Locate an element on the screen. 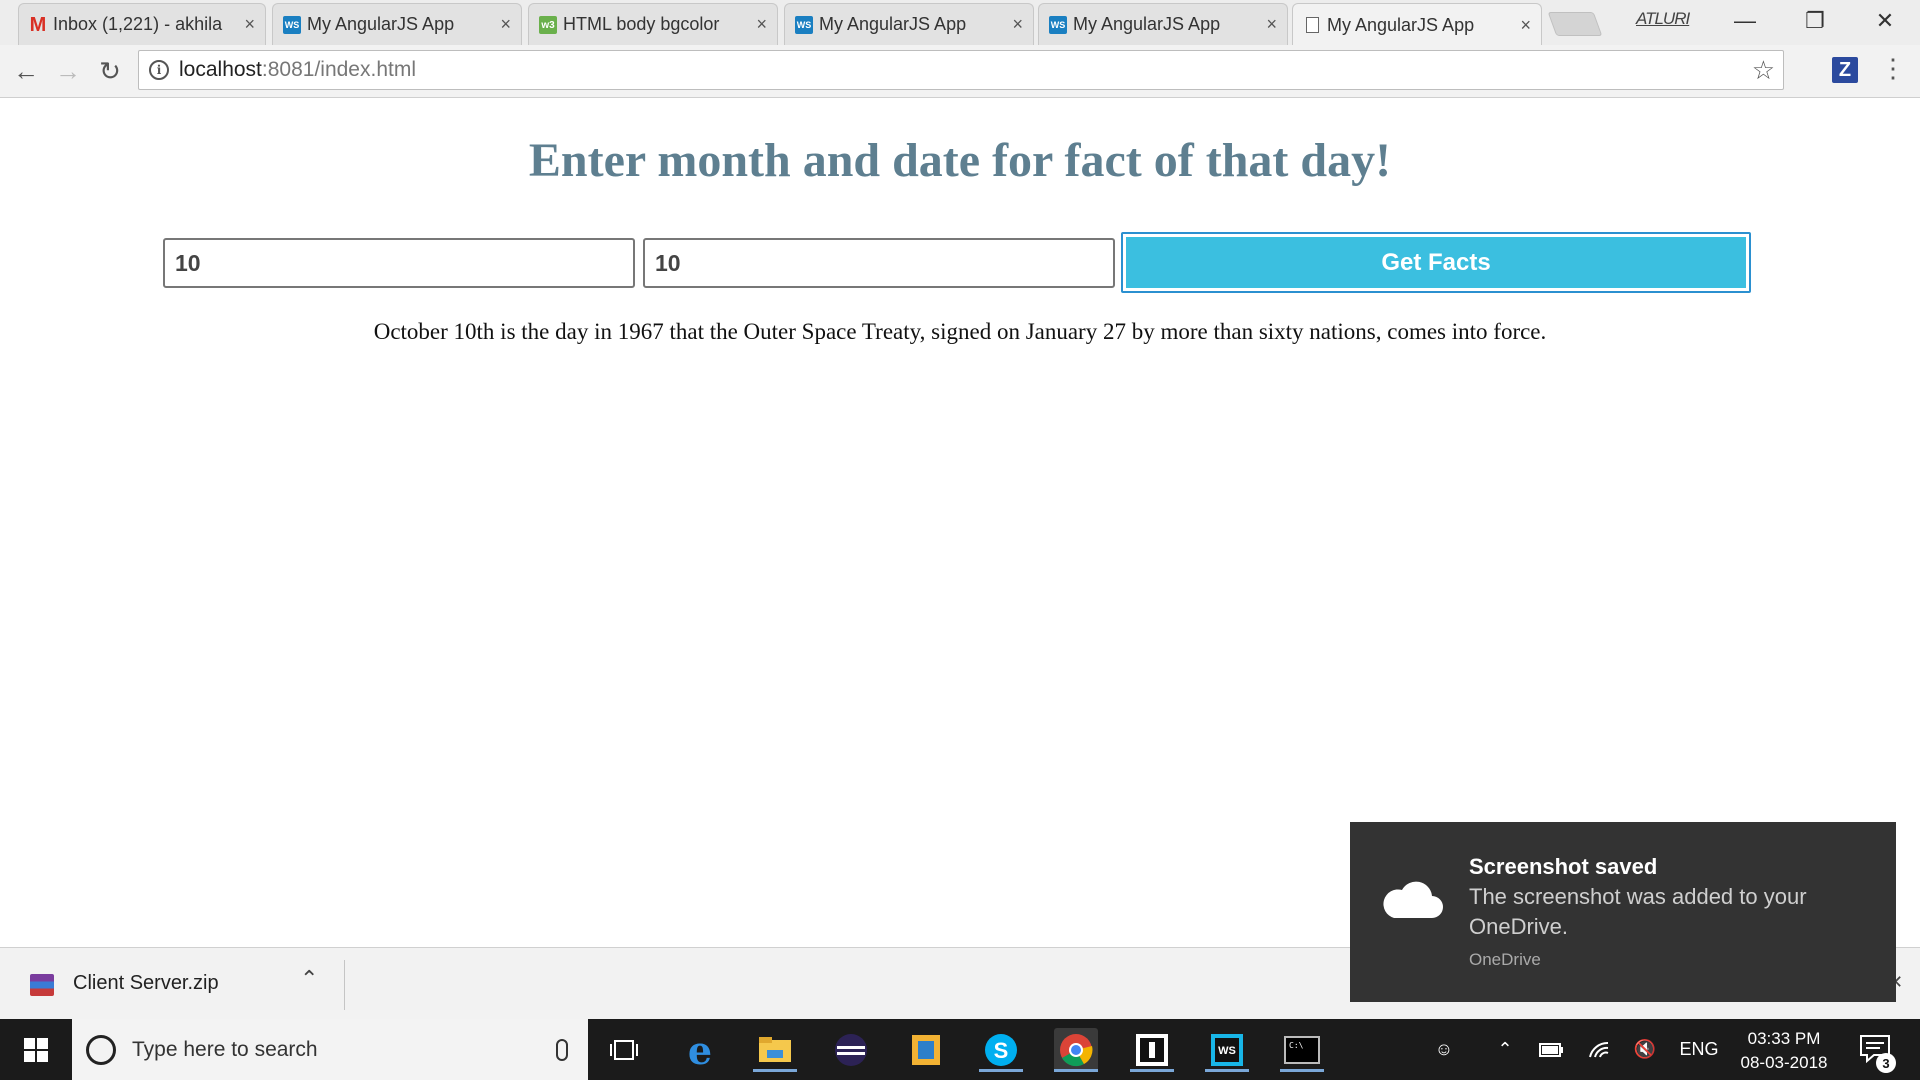 The image size is (1920, 1080). back-icon: ← is located at coordinates (26, 71).